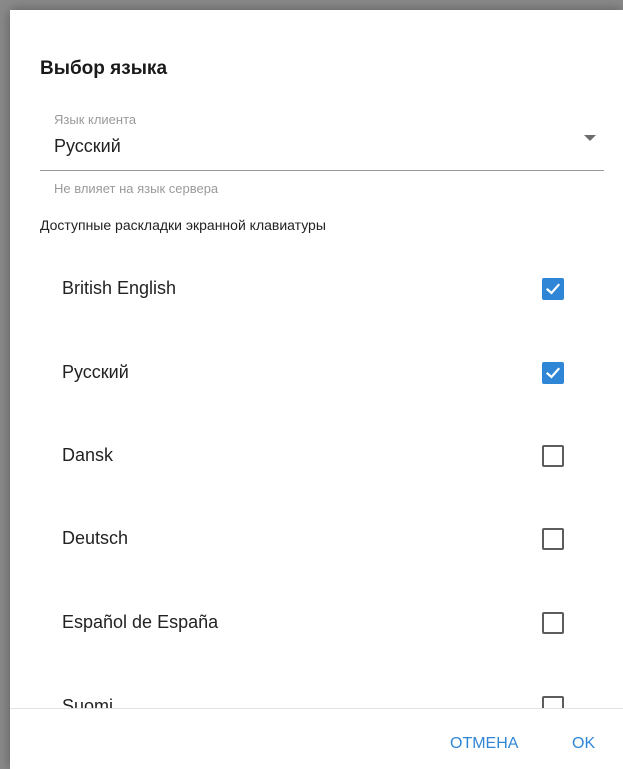 The image size is (623, 769). Describe the element at coordinates (316, 538) in the screenshot. I see `layout-item-deutsch: Deutsch` at that location.